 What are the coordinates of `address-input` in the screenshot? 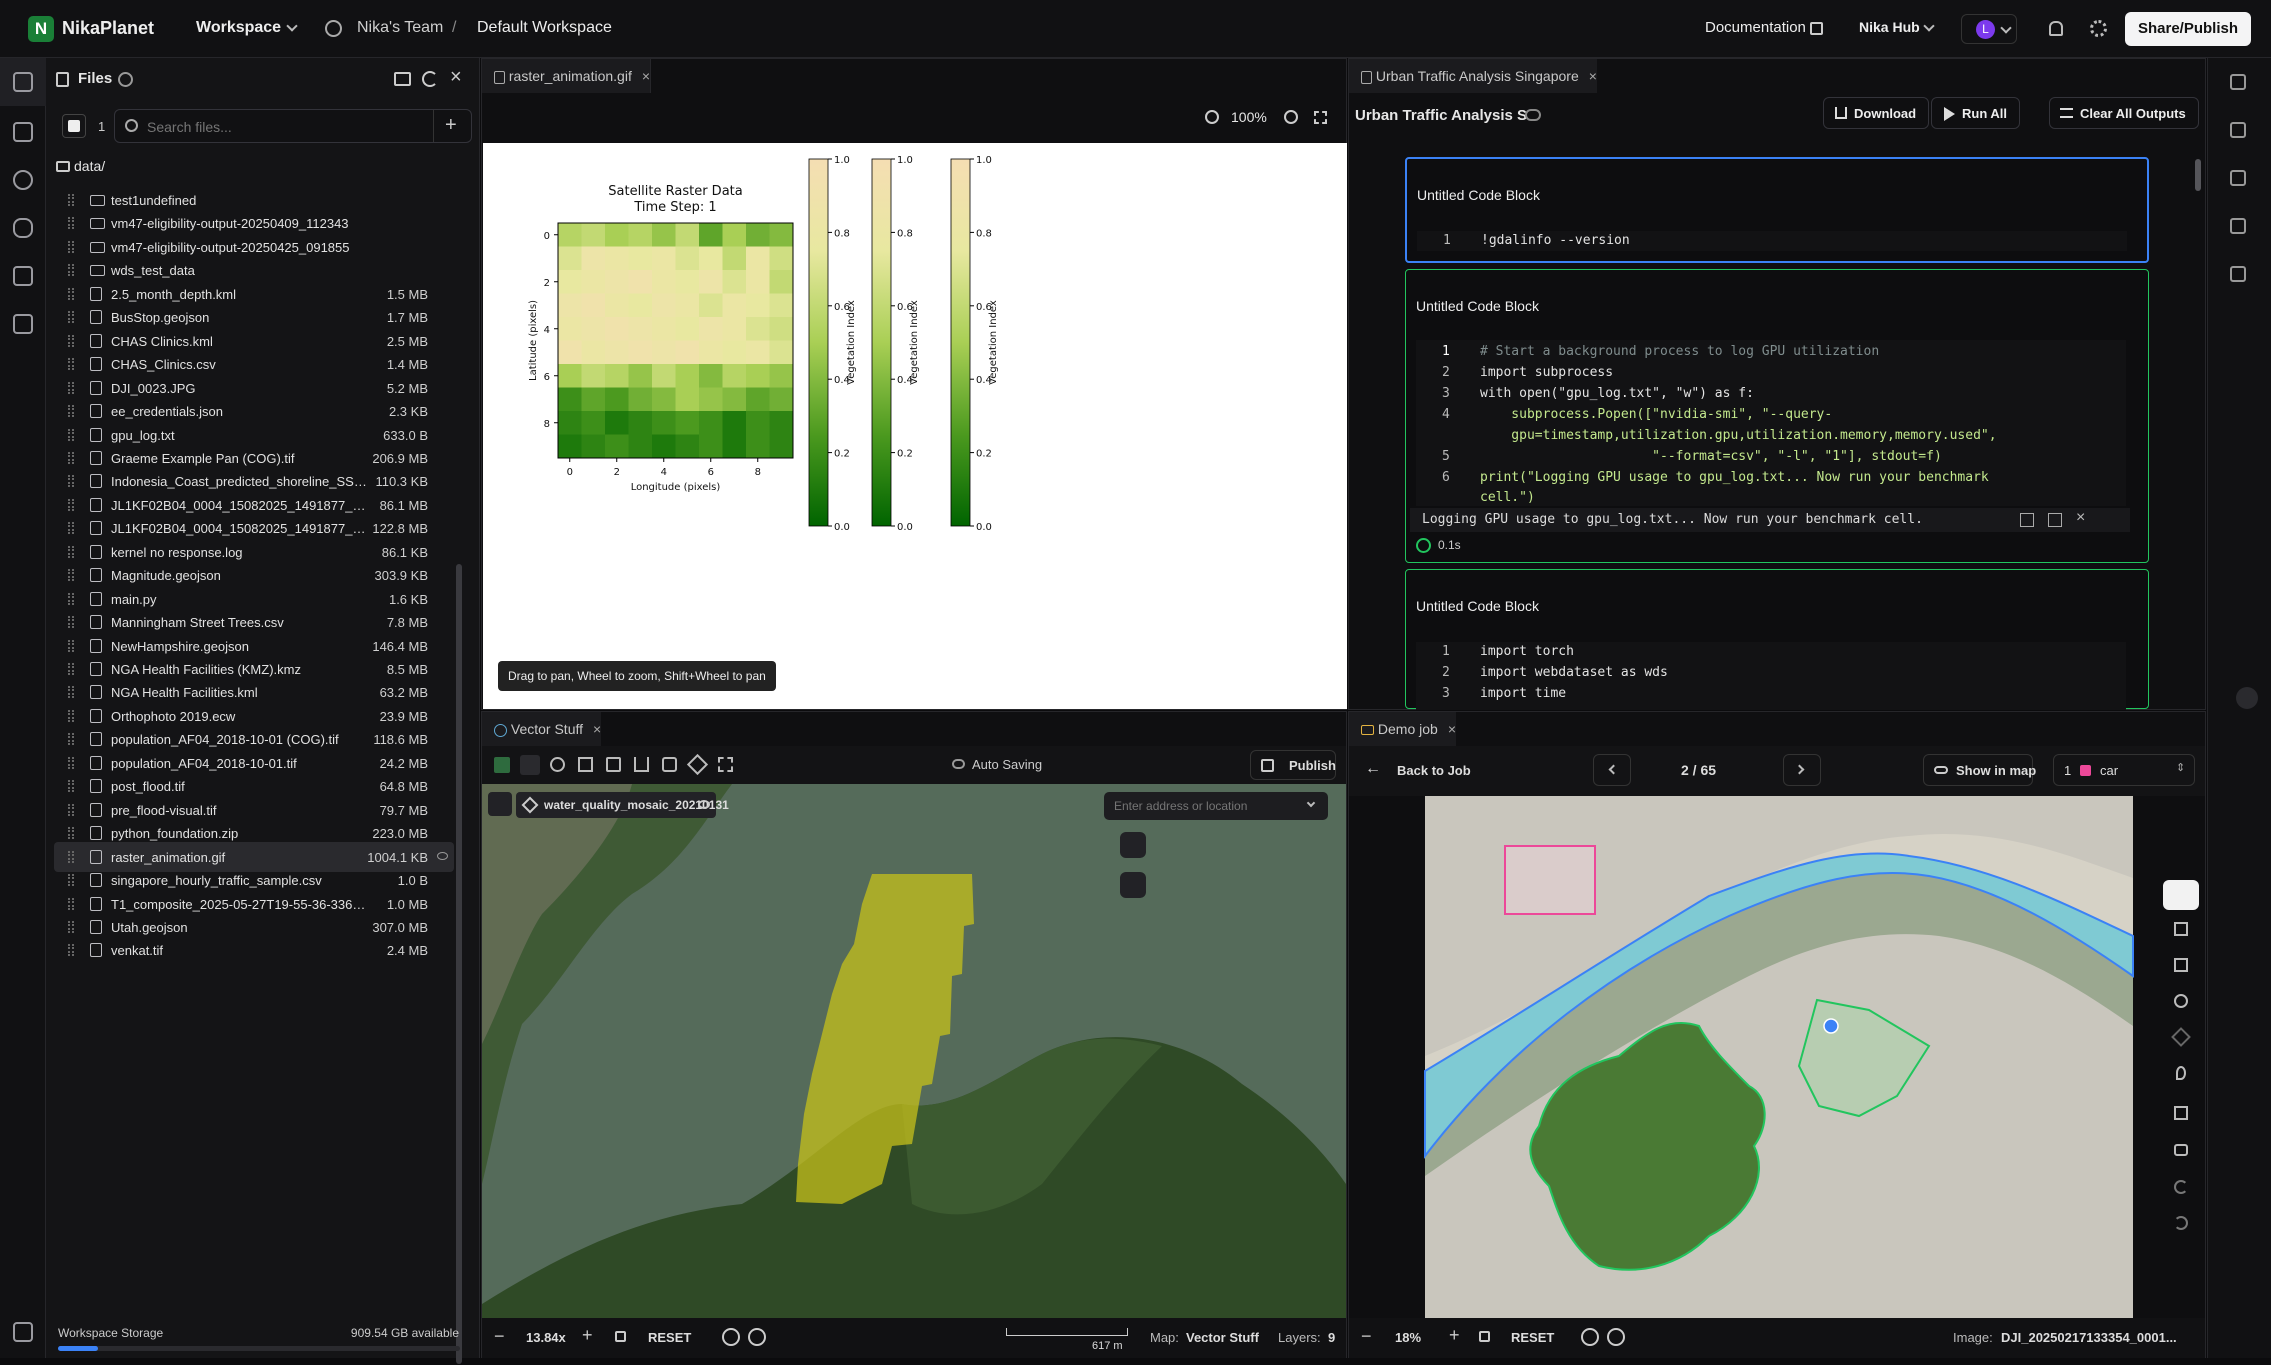 It's located at (1204, 806).